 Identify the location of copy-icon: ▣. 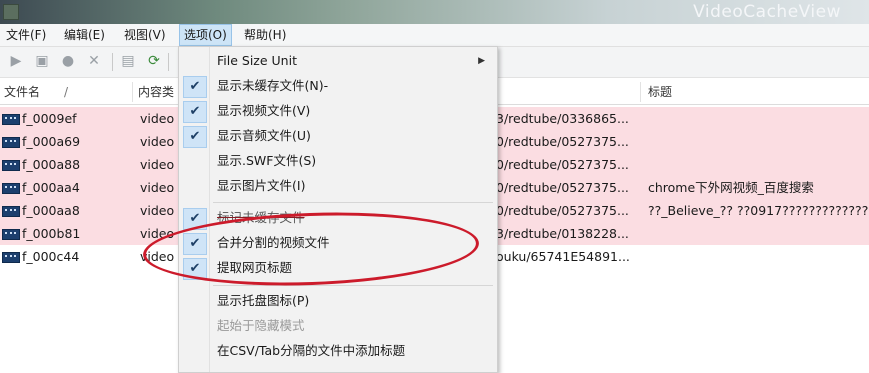
(42, 61).